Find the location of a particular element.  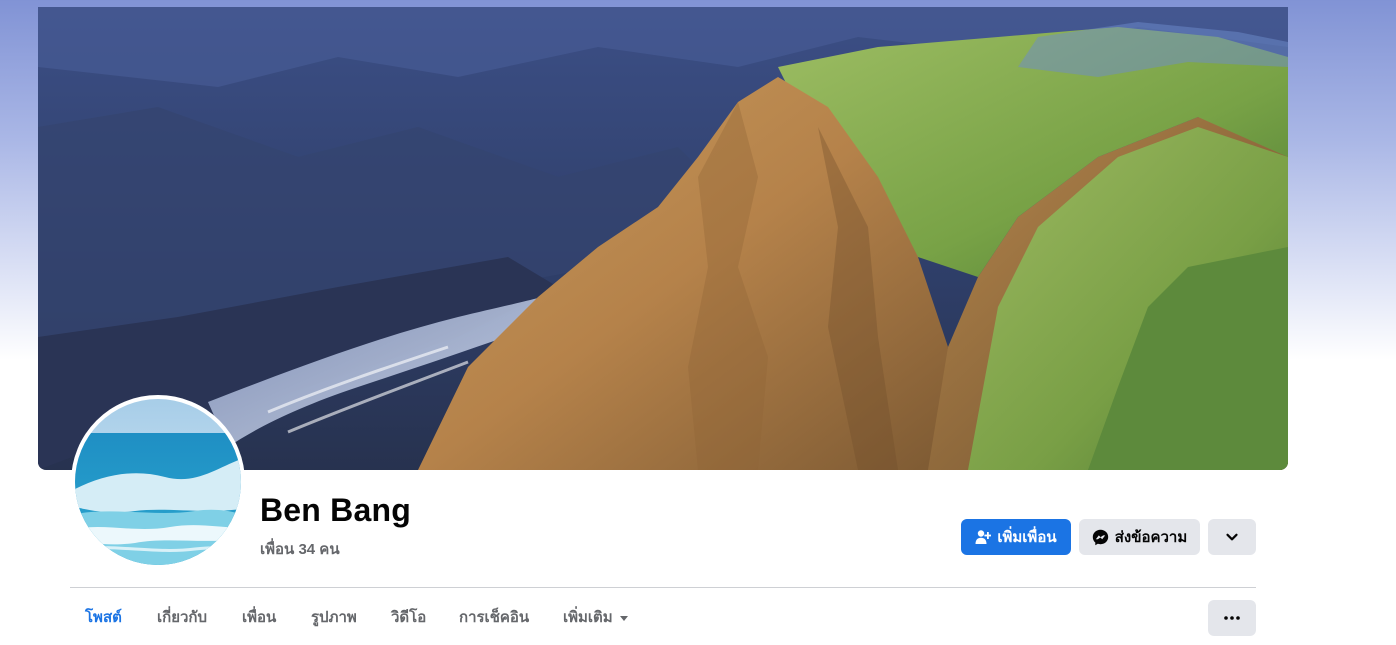

tab-videos: วิดีโอ is located at coordinates (408, 618).